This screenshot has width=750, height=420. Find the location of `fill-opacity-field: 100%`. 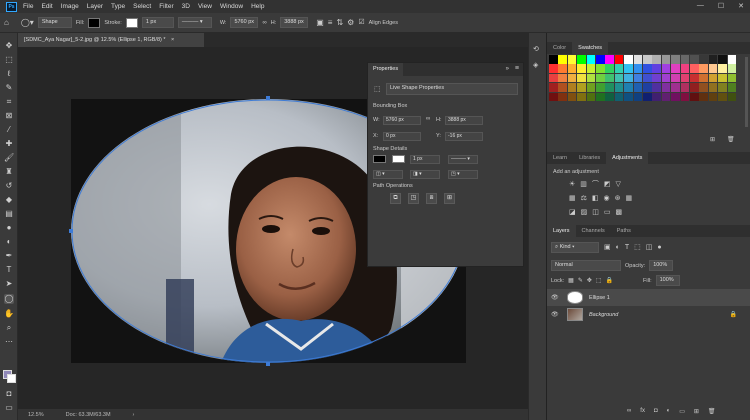

fill-opacity-field: 100% is located at coordinates (667, 280).